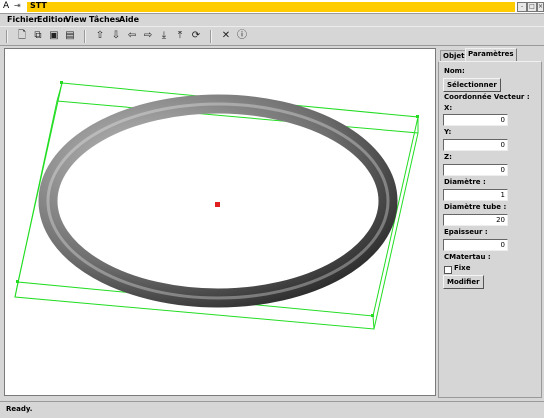 The image size is (544, 418). I want to click on coords-label: Coordonnée Vecteur :, so click(487, 97).